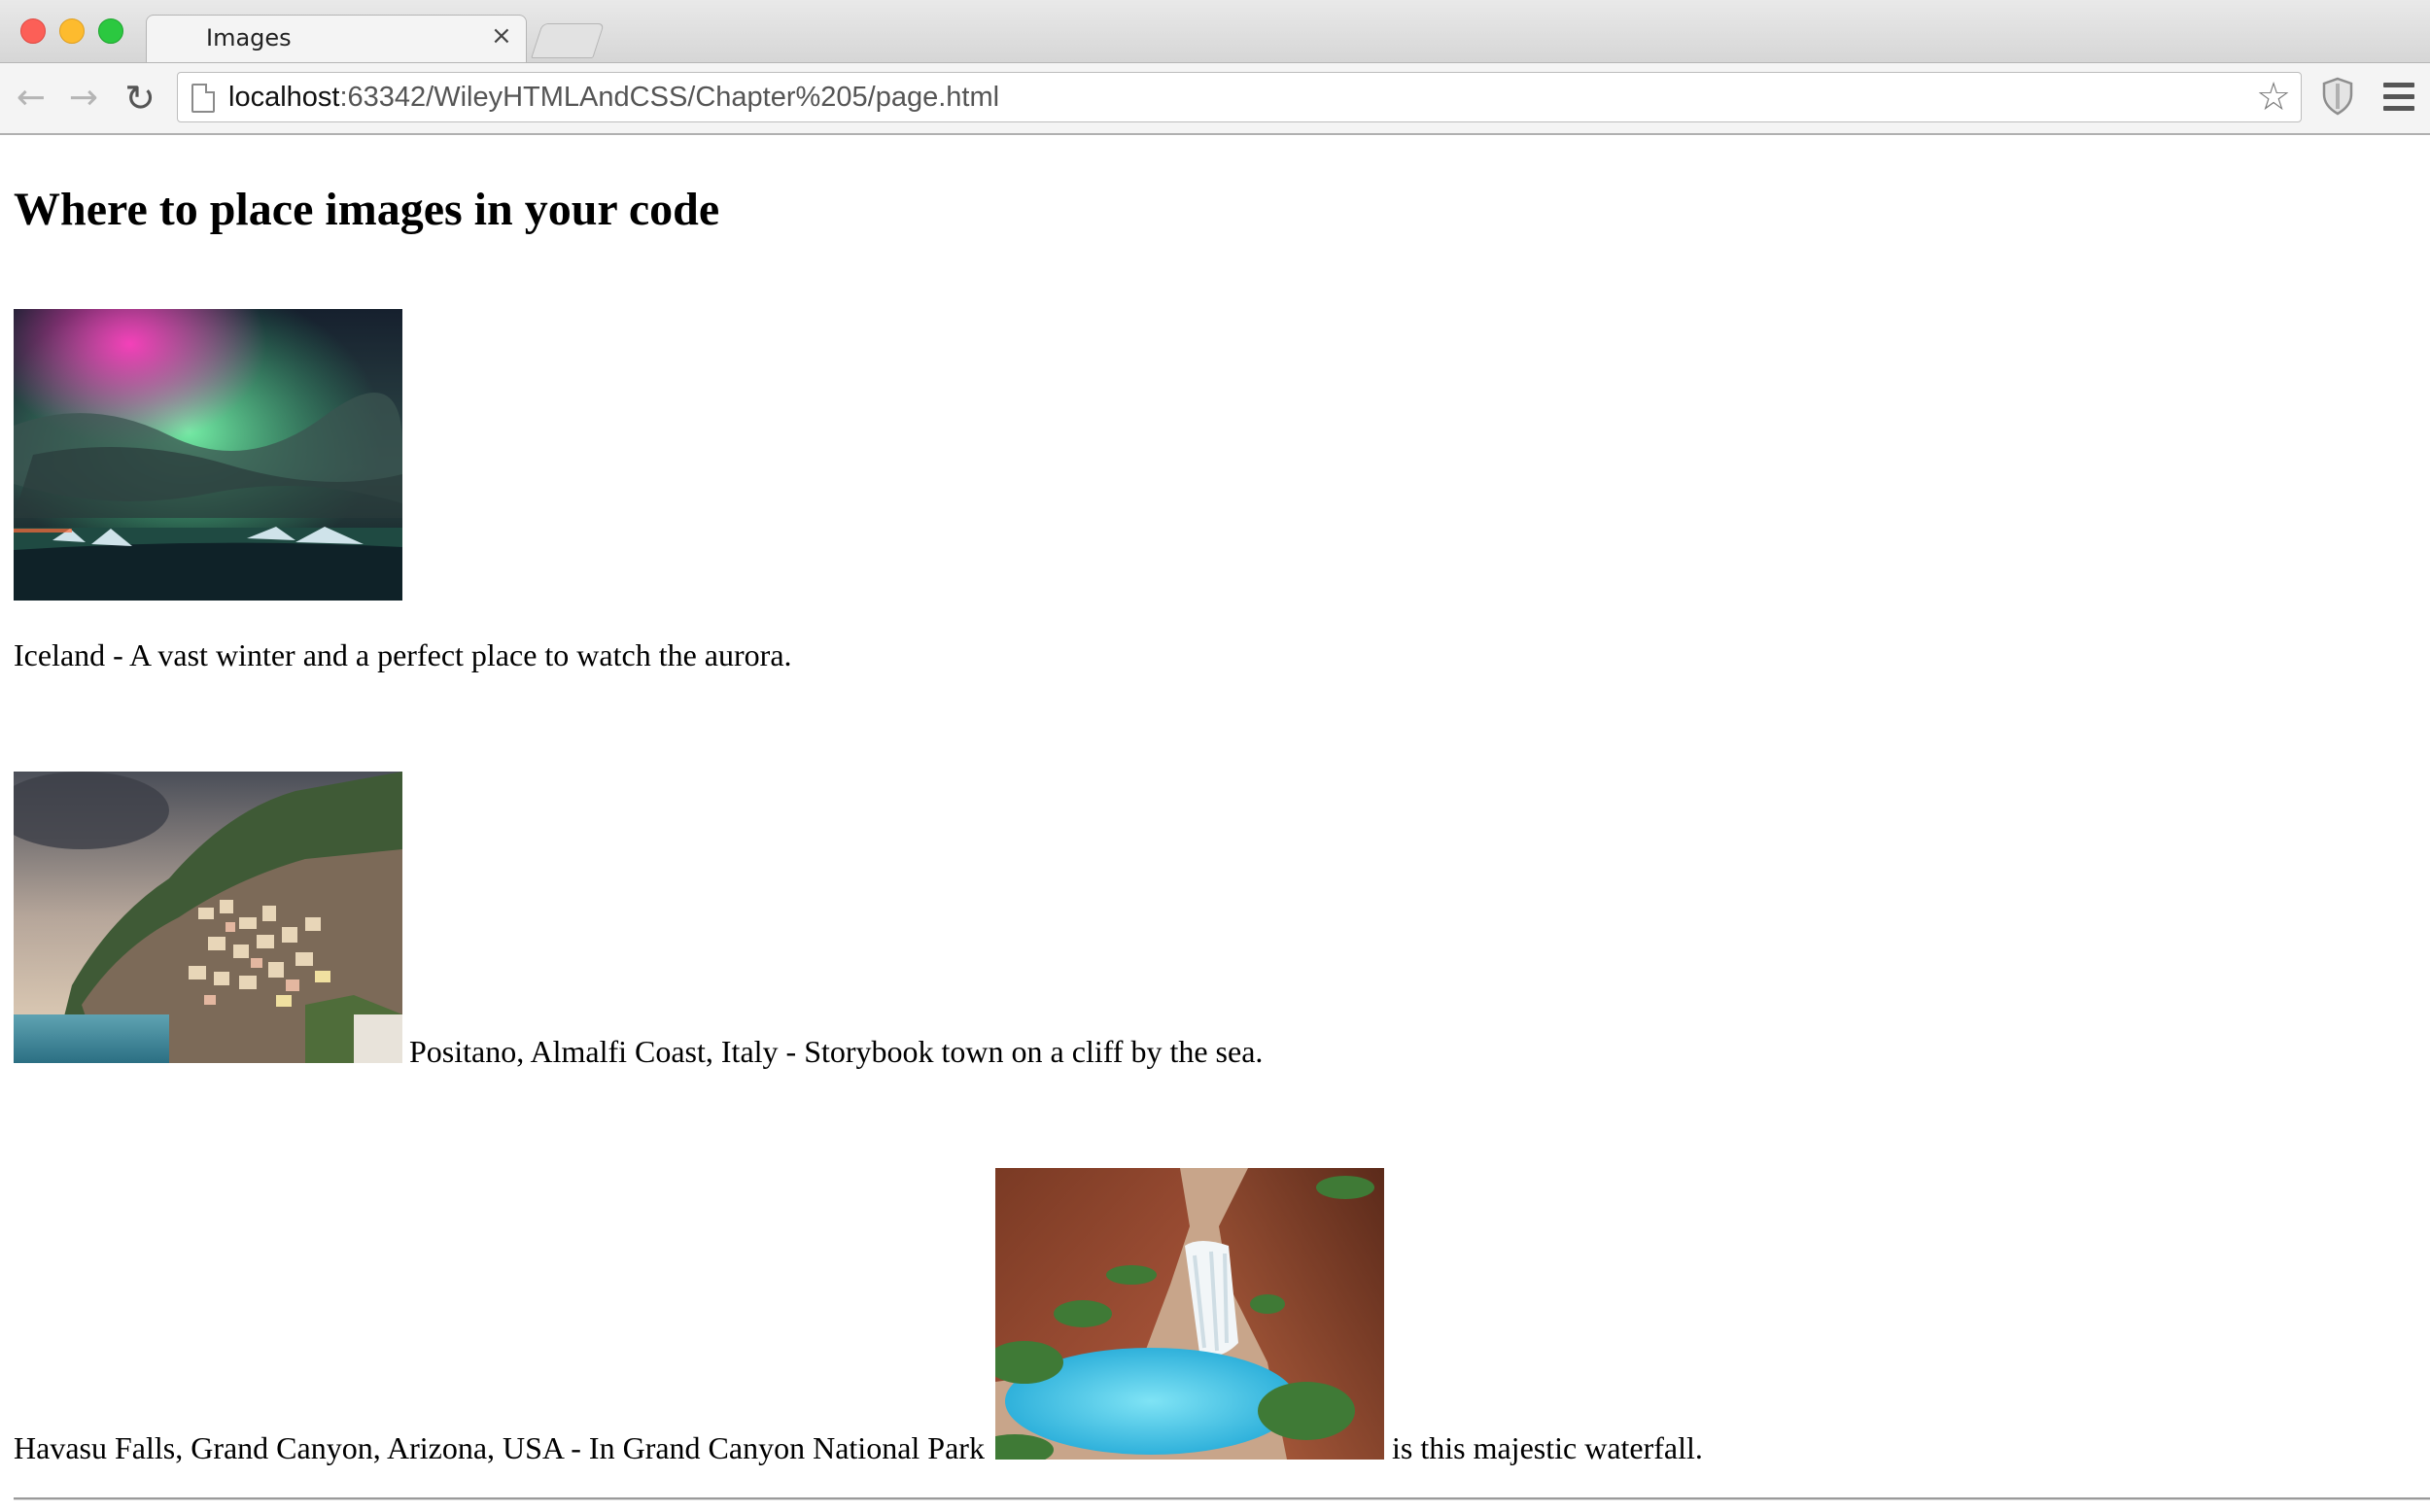  What do you see at coordinates (568, 41) in the screenshot?
I see `new-tab-button` at bounding box center [568, 41].